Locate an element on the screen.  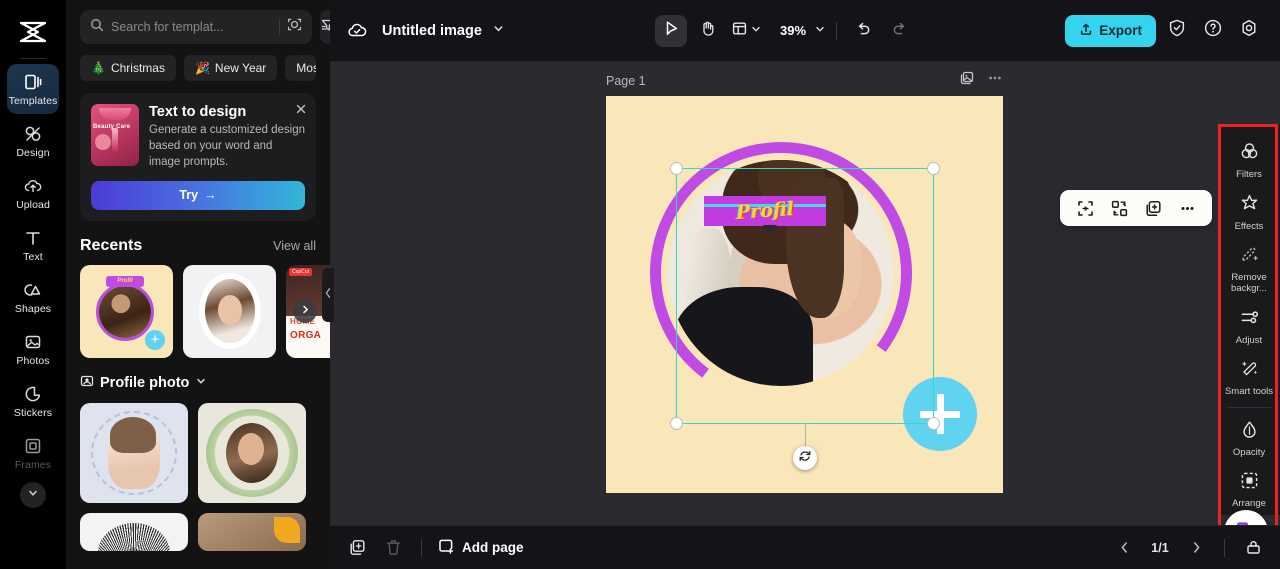
party-popper-icon: 🎉 is located at coordinates (202, 68).